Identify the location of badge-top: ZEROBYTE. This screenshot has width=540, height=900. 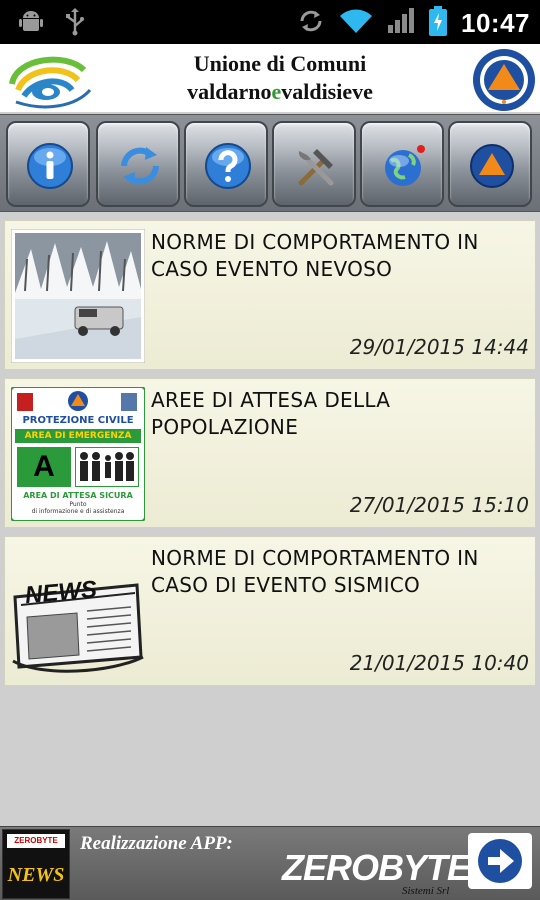
(36, 841).